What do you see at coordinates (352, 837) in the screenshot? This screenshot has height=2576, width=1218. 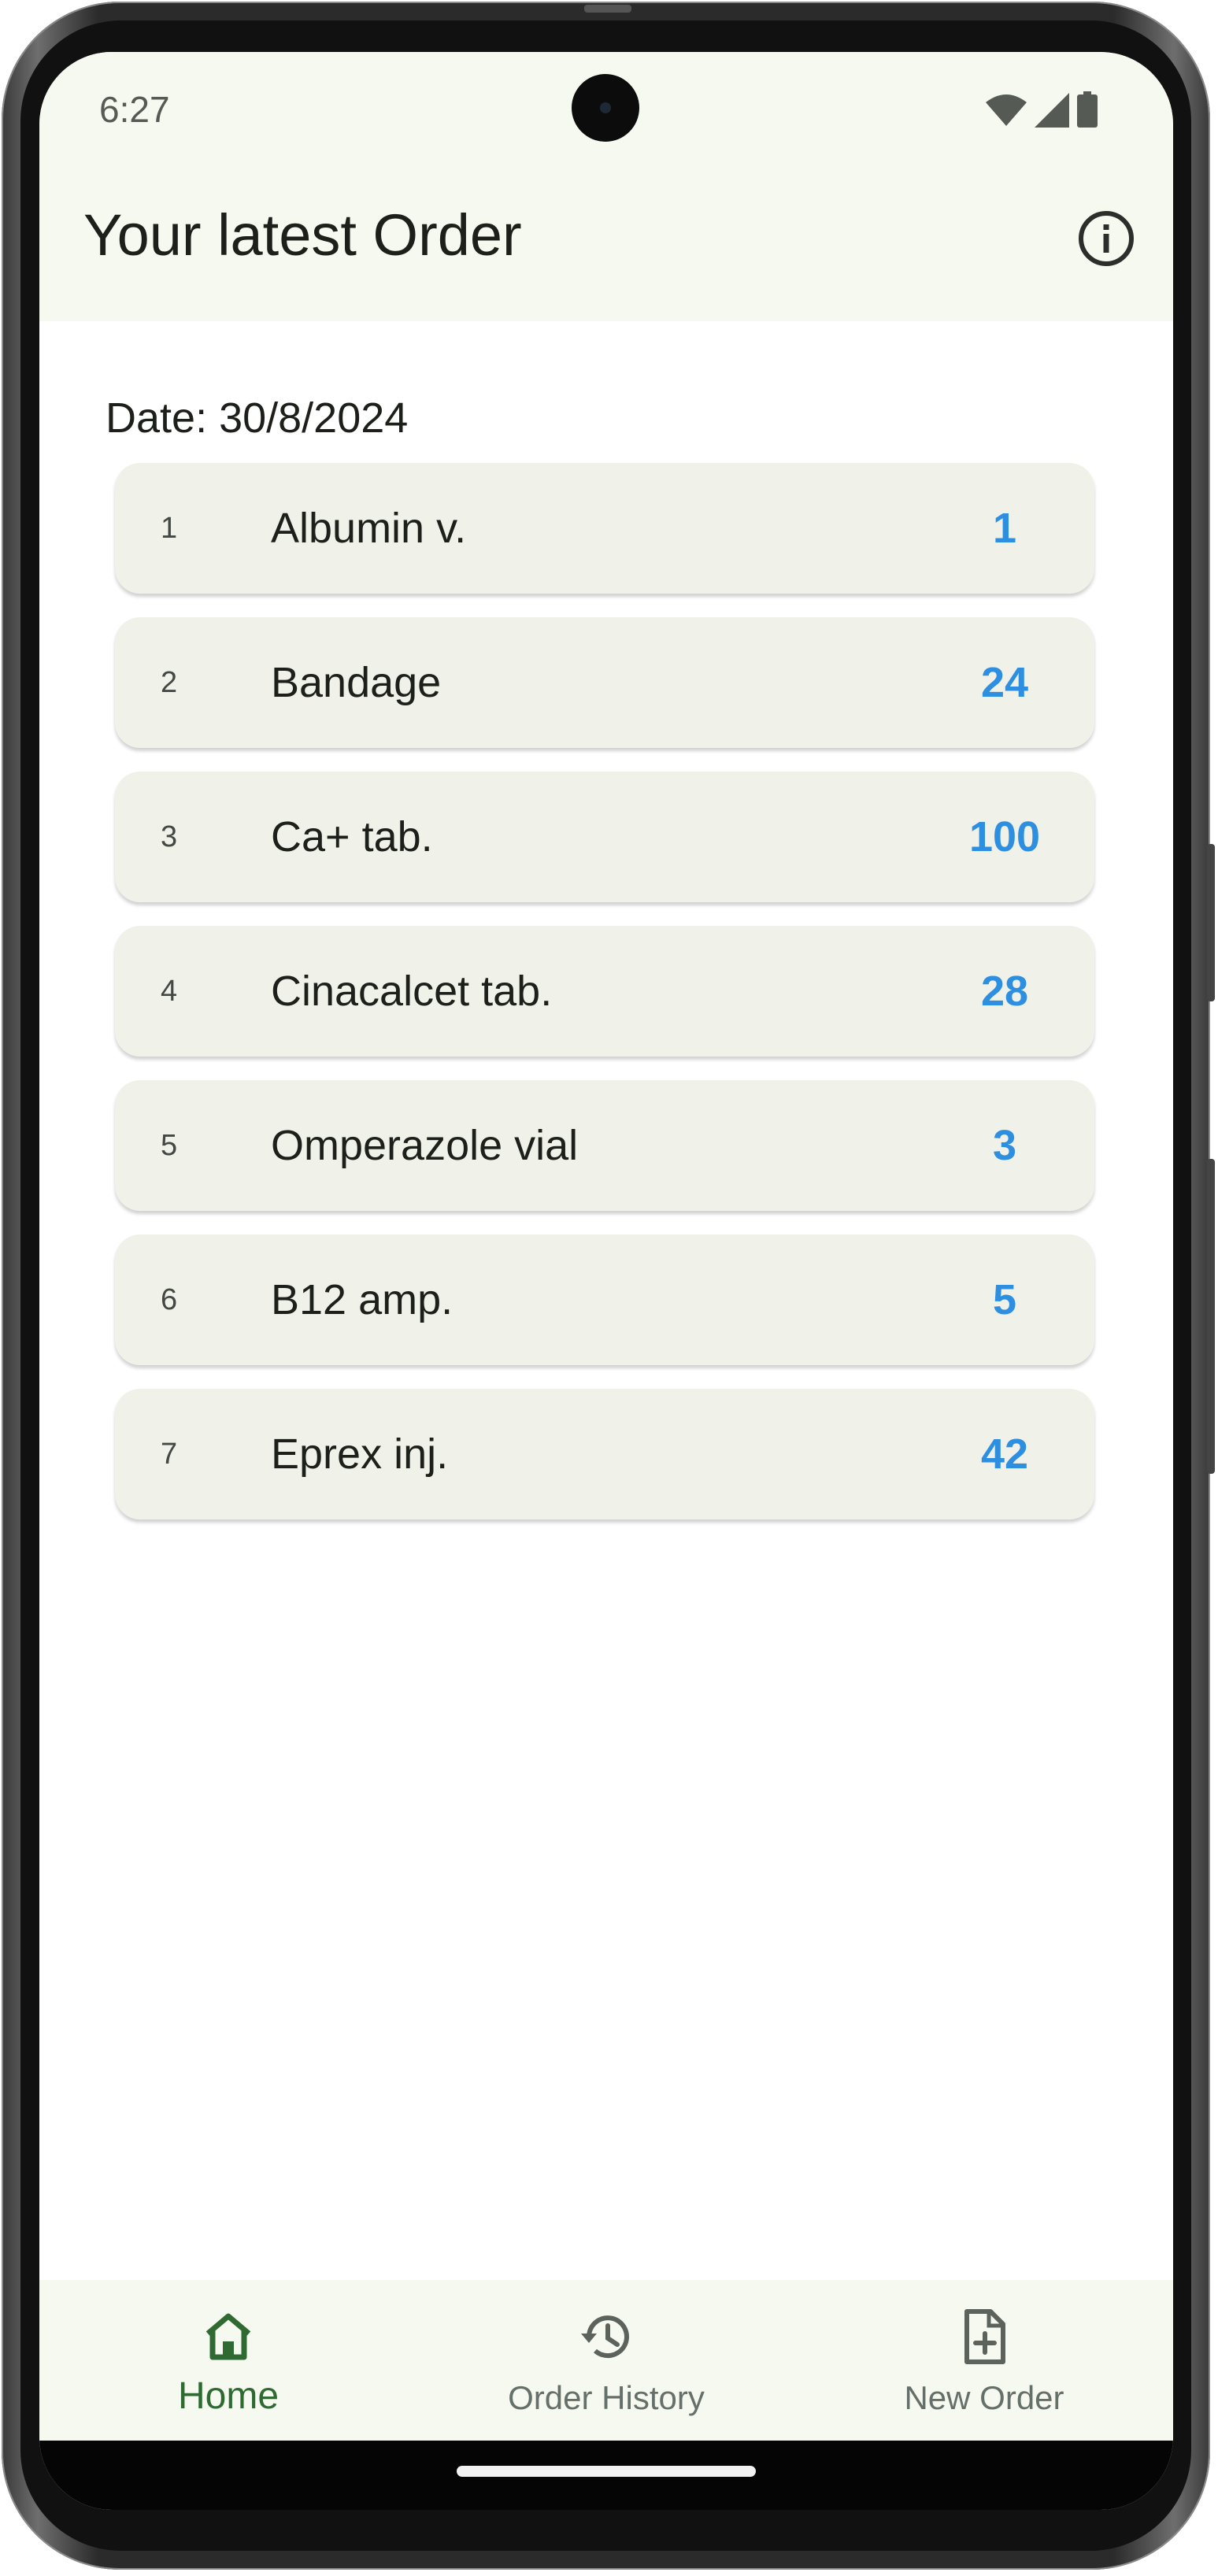 I see `item-name: Ca+ tab.` at bounding box center [352, 837].